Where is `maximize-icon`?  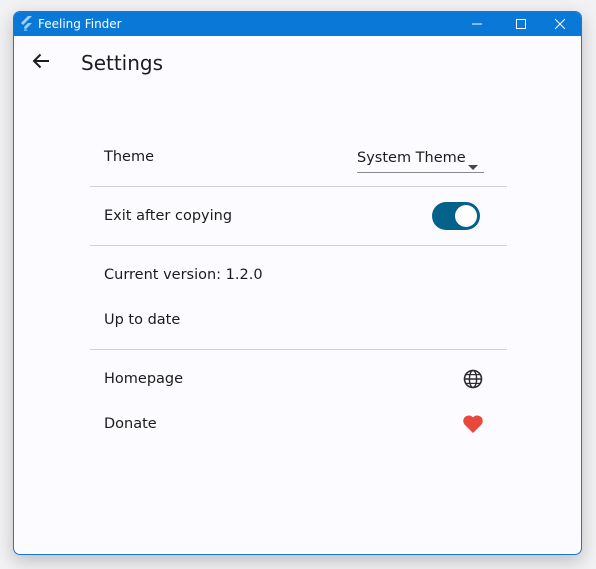
maximize-icon is located at coordinates (521, 24).